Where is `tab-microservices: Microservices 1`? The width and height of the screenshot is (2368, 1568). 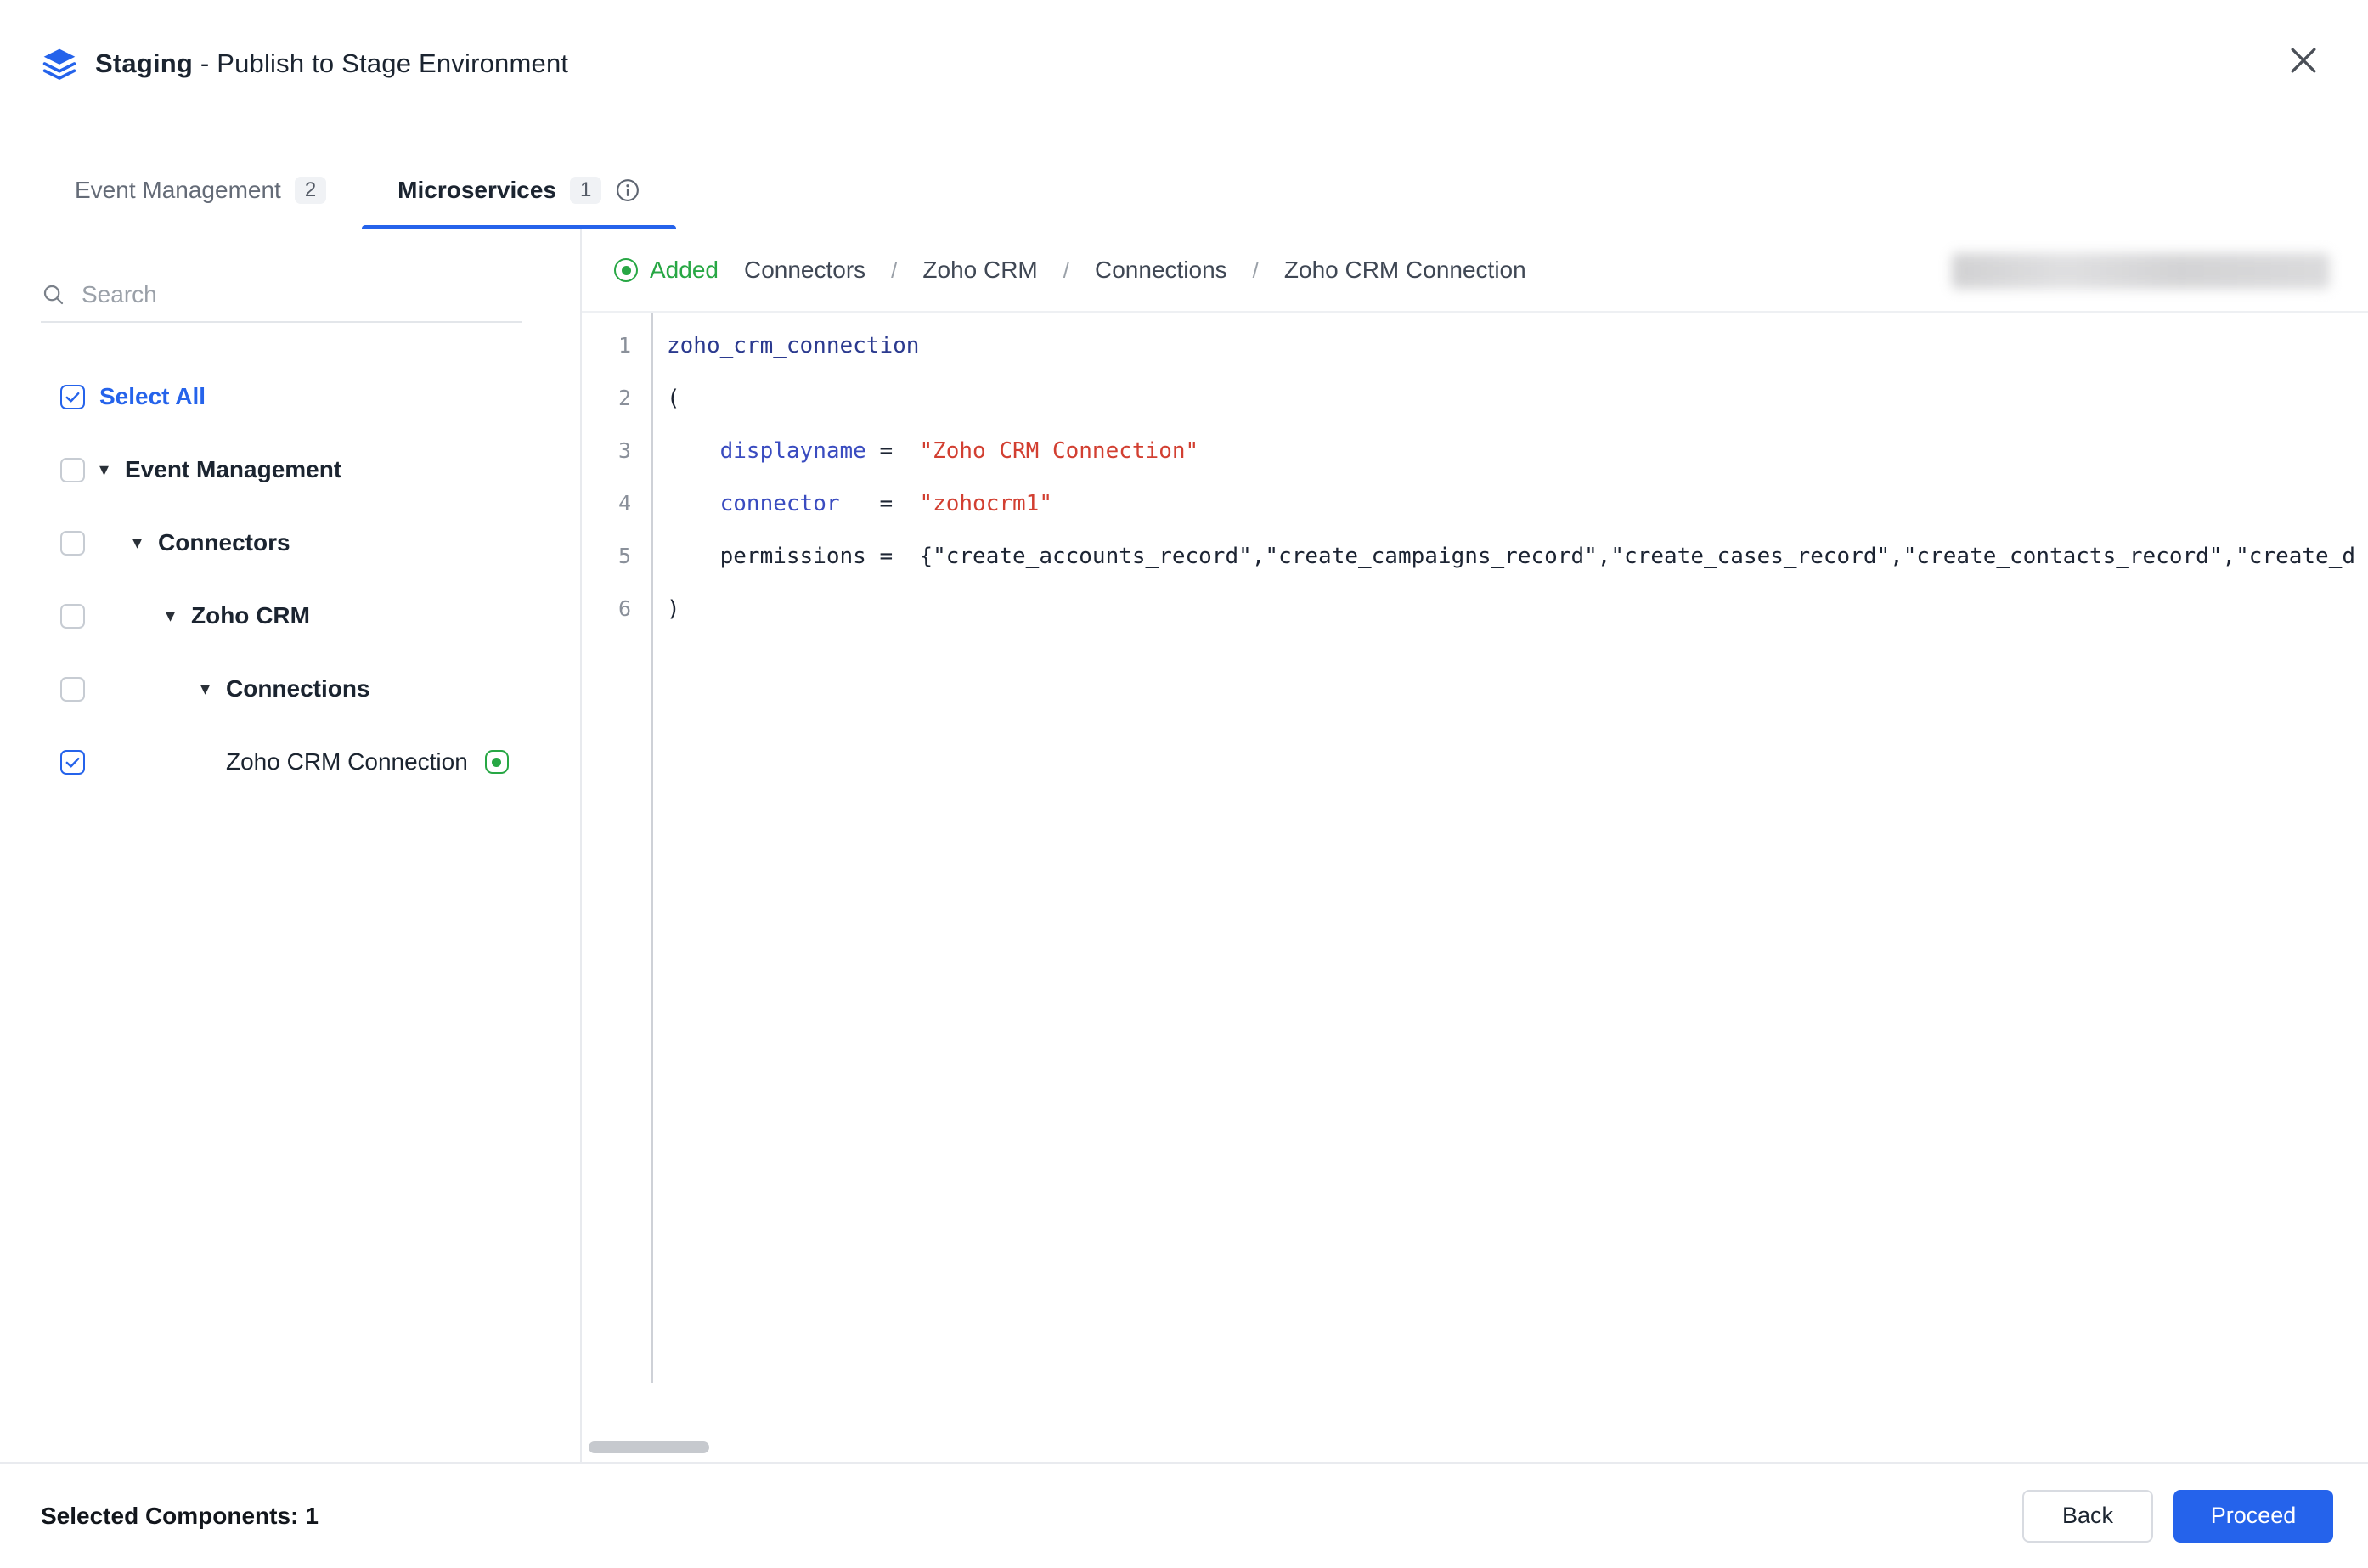 tab-microservices: Microservices 1 is located at coordinates (519, 203).